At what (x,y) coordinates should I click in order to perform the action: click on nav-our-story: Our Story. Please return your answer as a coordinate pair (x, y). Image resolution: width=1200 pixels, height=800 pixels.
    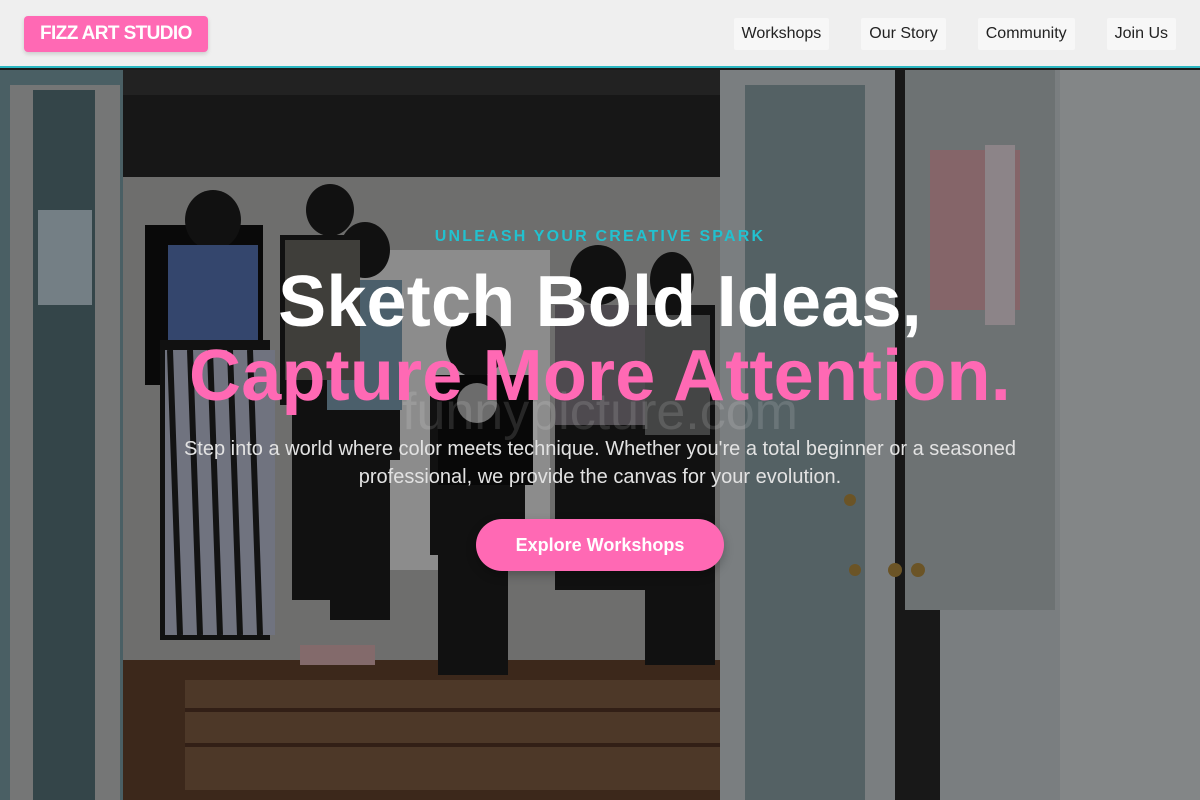
    Looking at the image, I should click on (903, 34).